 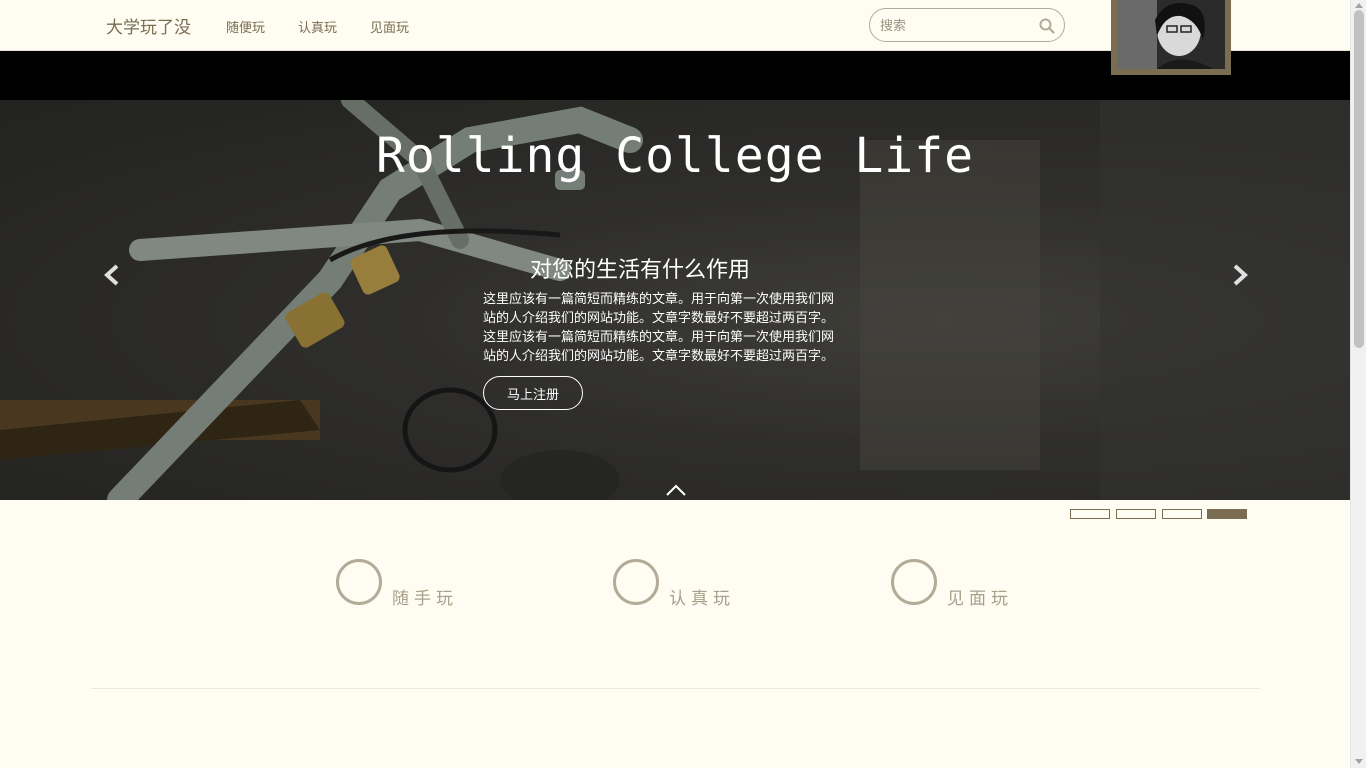 What do you see at coordinates (389, 26) in the screenshot?
I see `nav-link-meetup-play: 见面玩` at bounding box center [389, 26].